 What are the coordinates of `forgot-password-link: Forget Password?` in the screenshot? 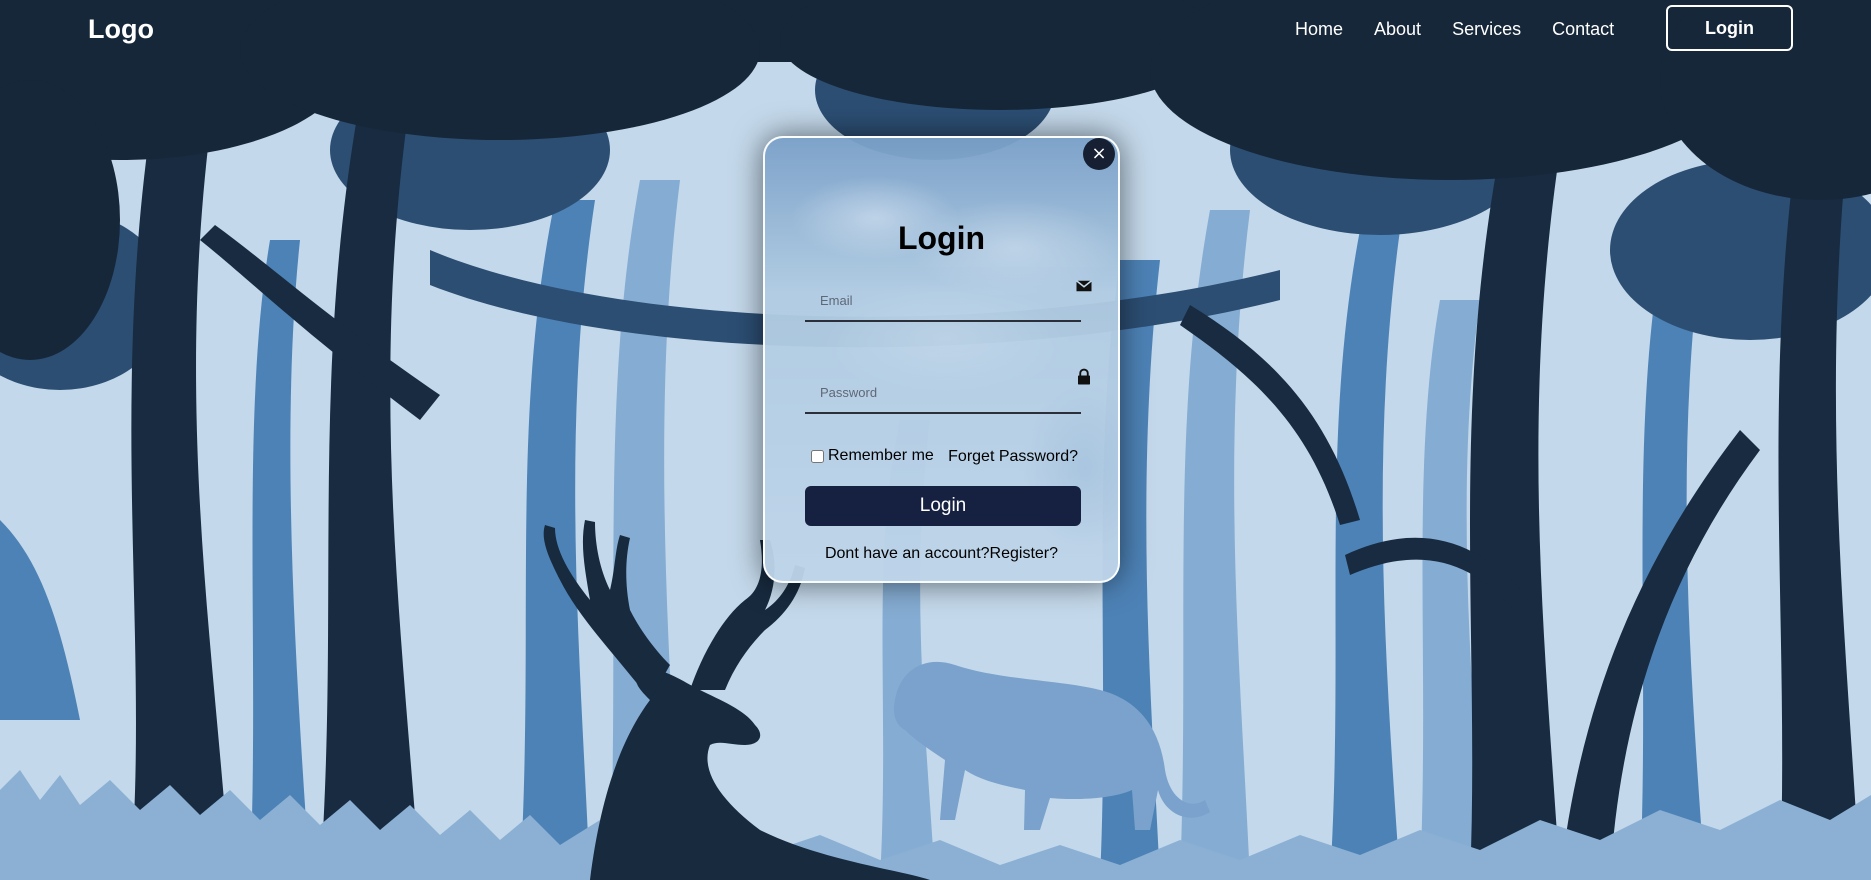 It's located at (1013, 457).